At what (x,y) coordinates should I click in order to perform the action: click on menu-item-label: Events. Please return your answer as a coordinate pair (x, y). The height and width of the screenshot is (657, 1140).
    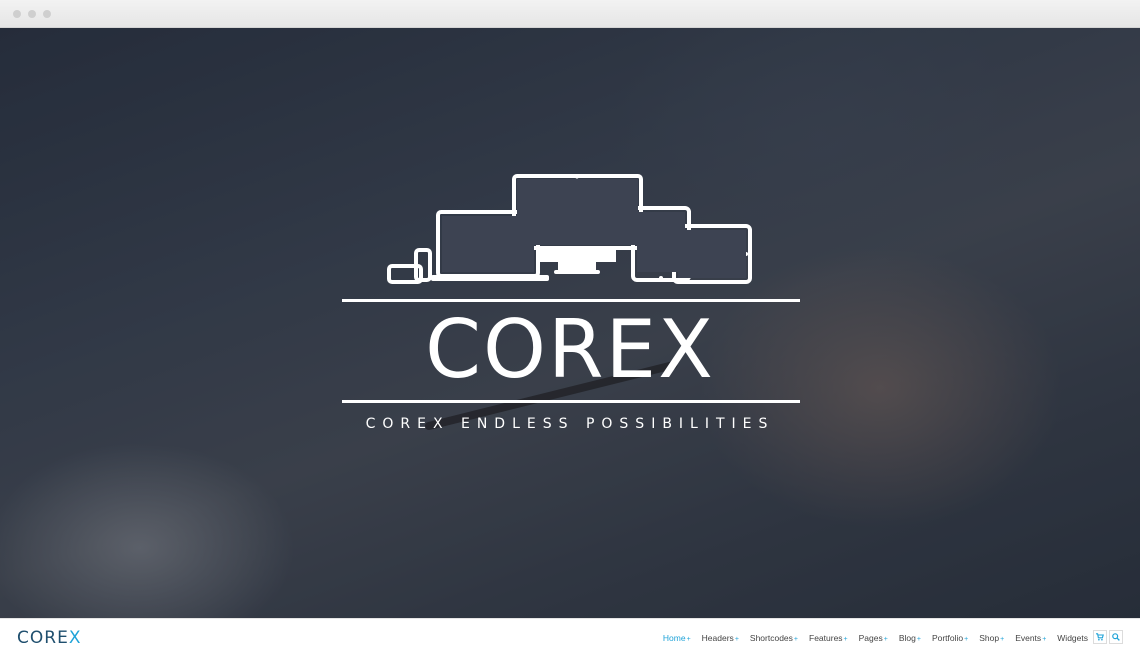
    Looking at the image, I should click on (1028, 638).